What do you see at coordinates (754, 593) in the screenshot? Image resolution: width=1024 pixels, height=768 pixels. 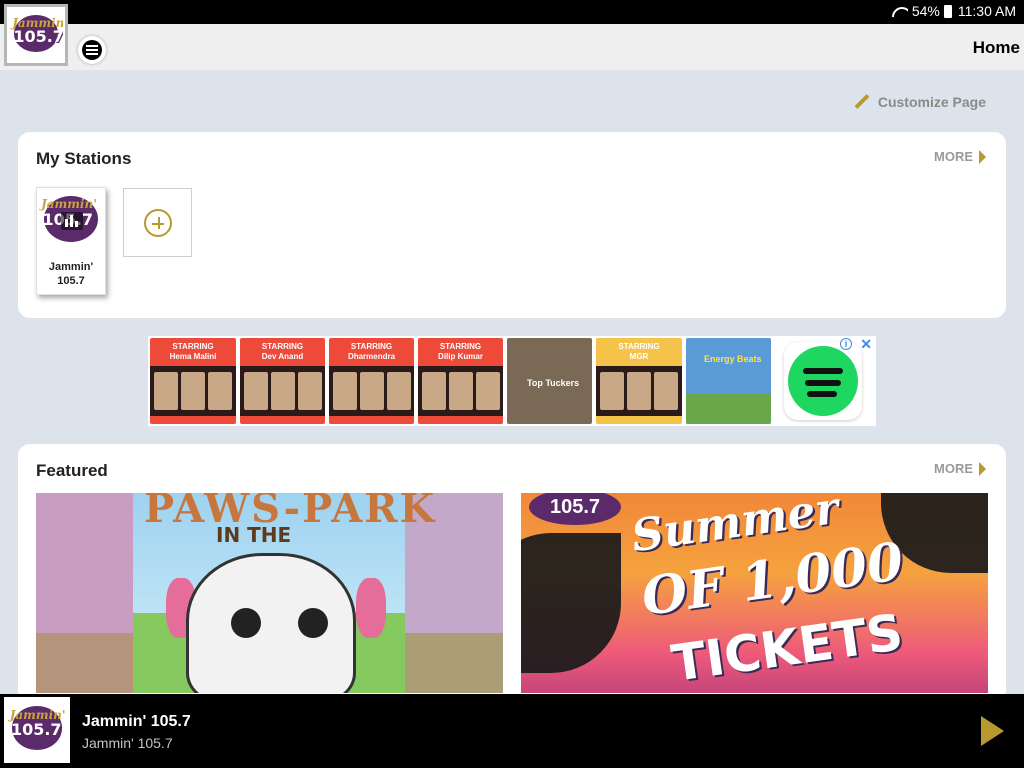 I see `featured-item-summer-of-1000-tickets: 105.7 Summer OF 1,000 TICKETS` at bounding box center [754, 593].